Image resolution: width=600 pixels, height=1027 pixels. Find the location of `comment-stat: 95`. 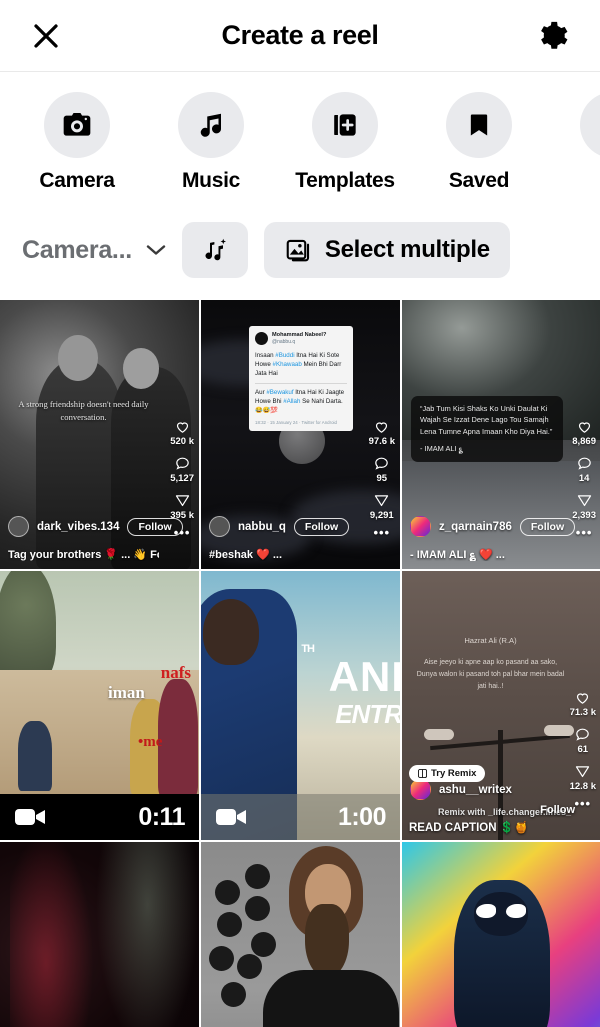

comment-stat: 95 is located at coordinates (381, 472).